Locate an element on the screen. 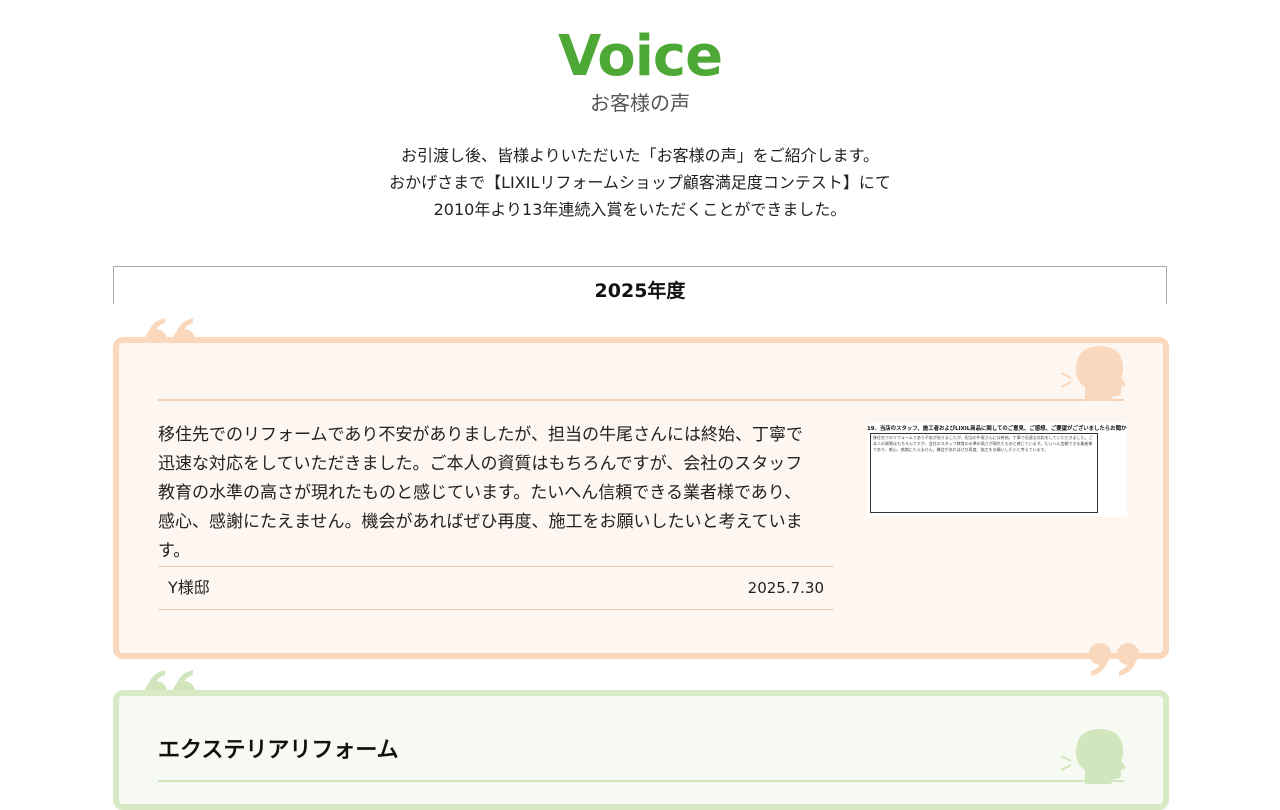 This screenshot has width=1280, height=810. voice-text-line: 移住先でのリフォームであり不安がありましたが、担当の牛尾さんには終始、丁寧で is located at coordinates (480, 435).